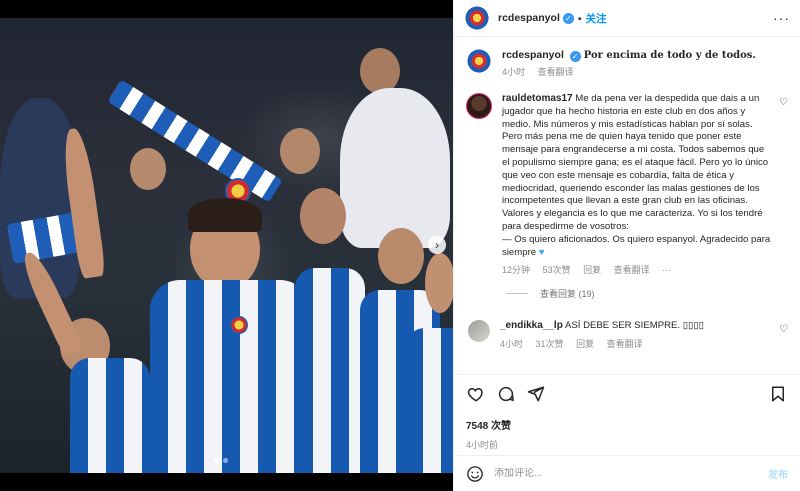 This screenshot has width=800, height=491. Describe the element at coordinates (541, 252) in the screenshot. I see `blue-heart-emoji-icon: ♥` at that location.